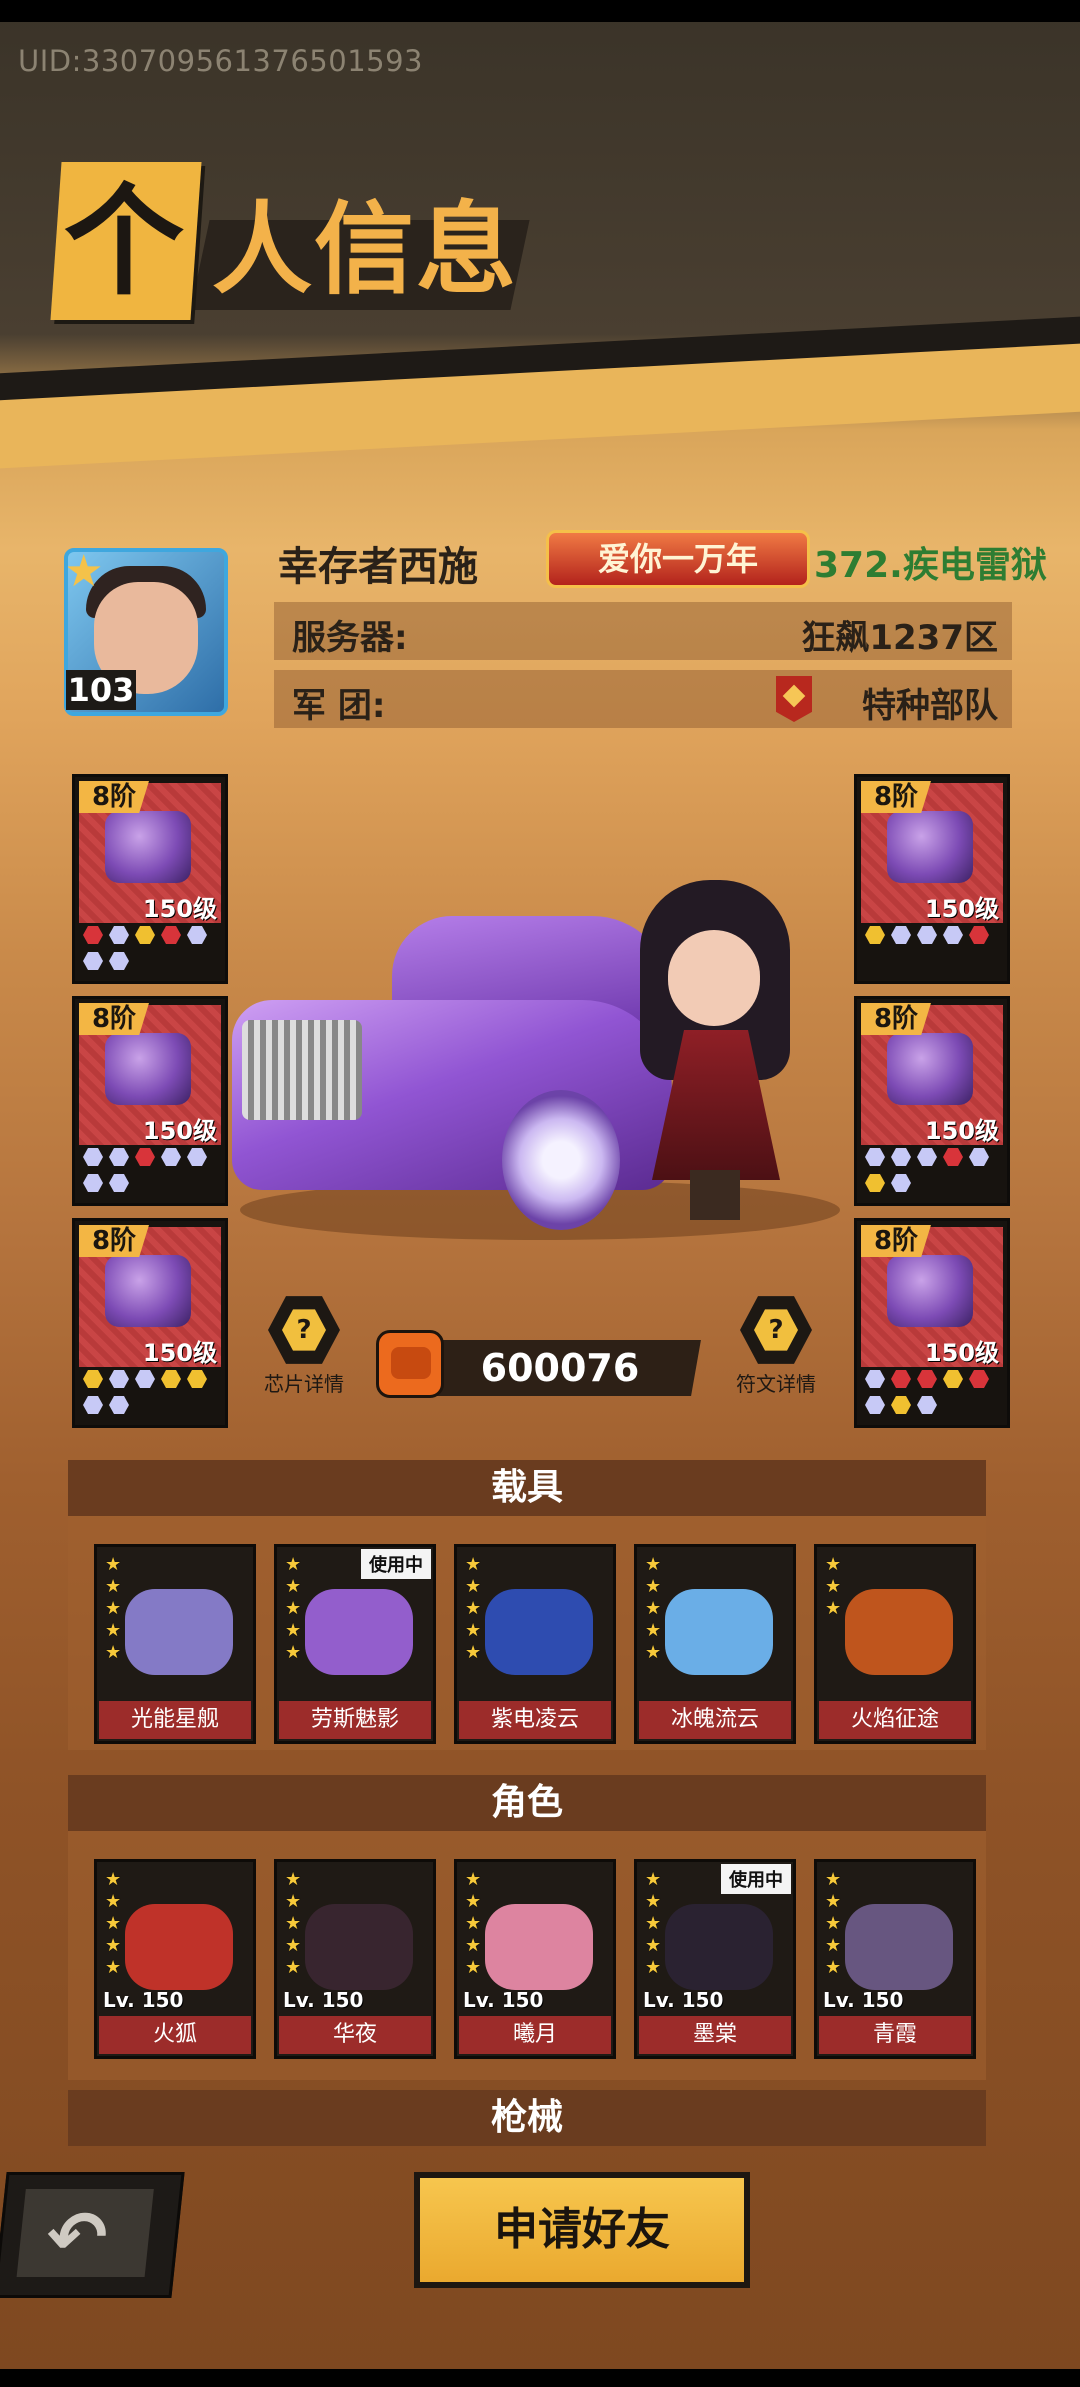  I want to click on uid-label: UID:330709561376501593, so click(220, 61).